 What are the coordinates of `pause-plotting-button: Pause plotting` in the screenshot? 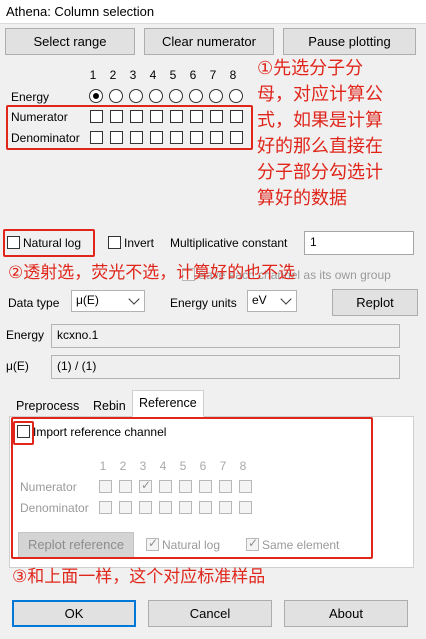 It's located at (349, 41).